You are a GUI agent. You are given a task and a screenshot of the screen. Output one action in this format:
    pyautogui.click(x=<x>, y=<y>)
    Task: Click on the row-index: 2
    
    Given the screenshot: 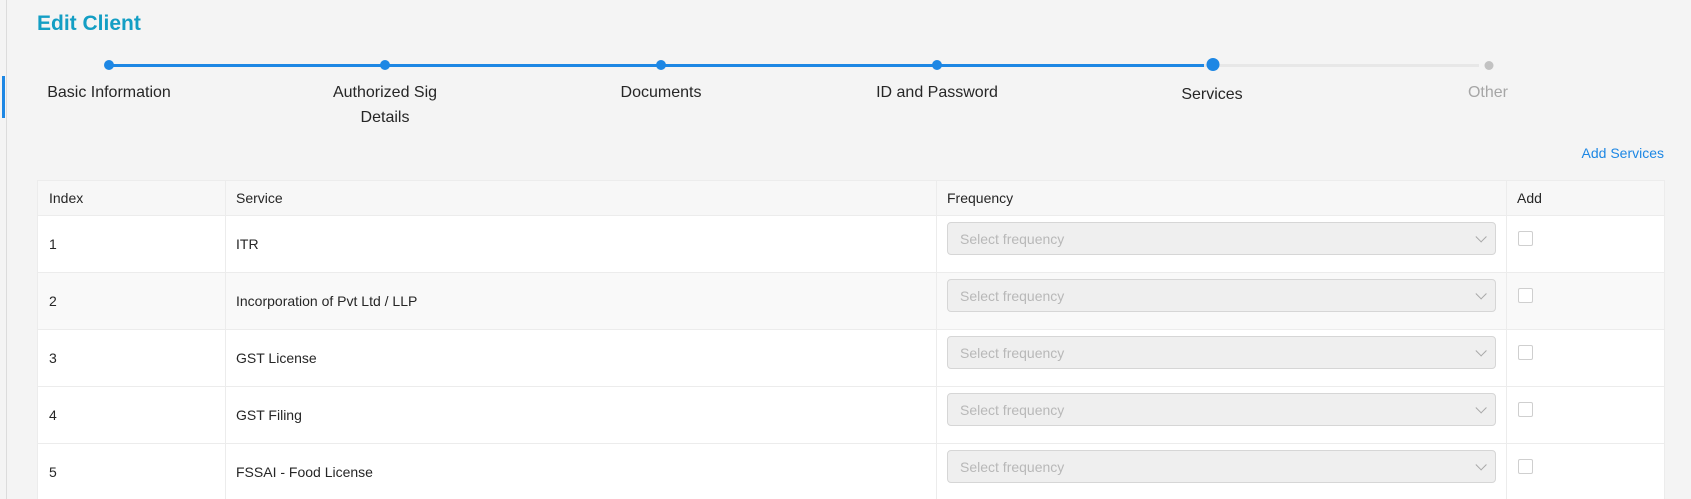 What is the action you would take?
    pyautogui.click(x=132, y=301)
    